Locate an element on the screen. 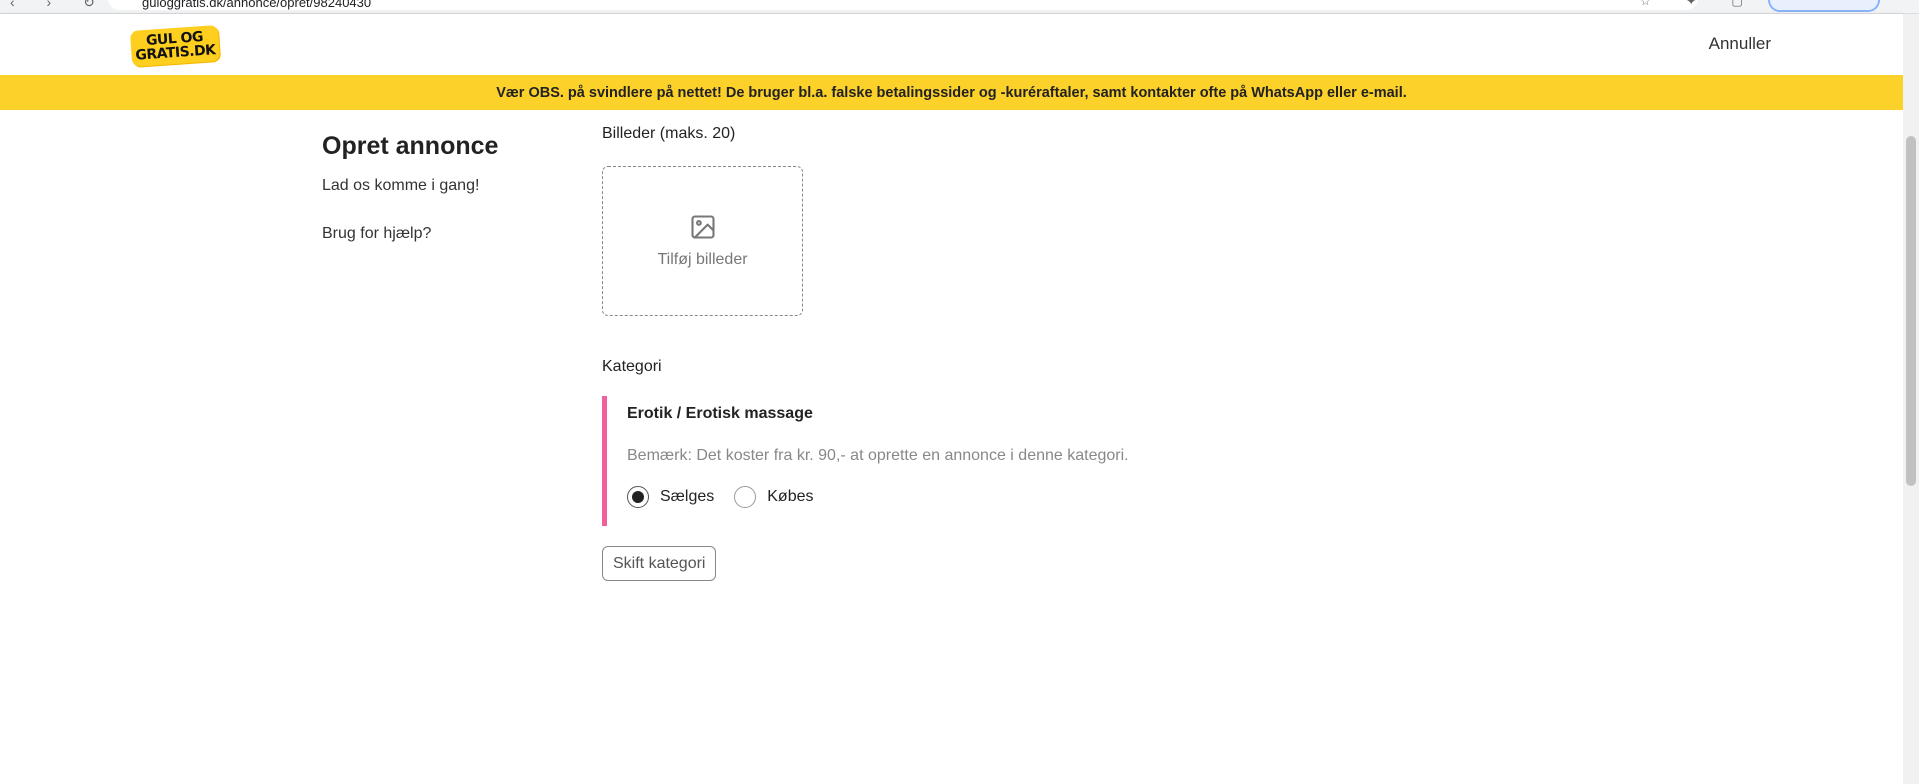  page-subtitle: Lad os komme i gang! is located at coordinates (401, 185).